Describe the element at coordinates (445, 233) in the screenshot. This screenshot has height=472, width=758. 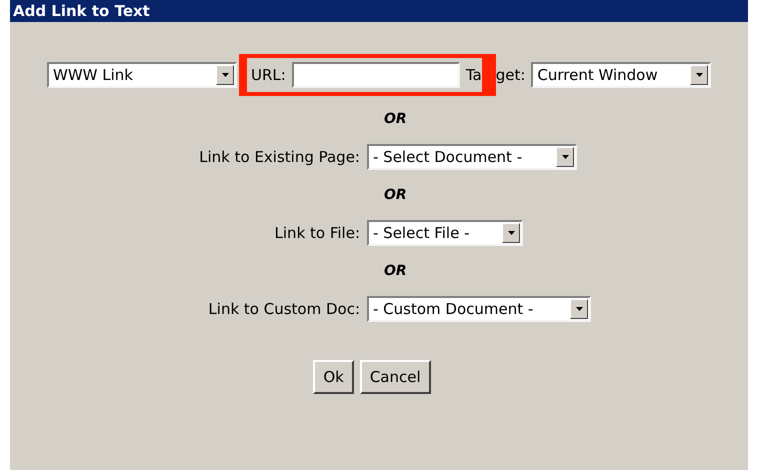
I see `document-dropdown: - Select File -` at that location.